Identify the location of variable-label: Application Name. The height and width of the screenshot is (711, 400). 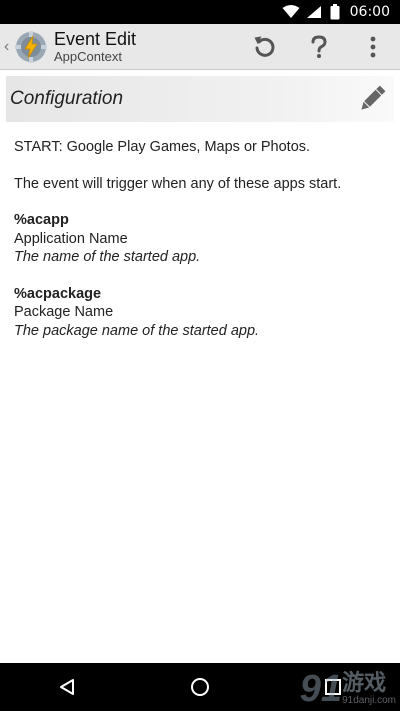
(71, 238).